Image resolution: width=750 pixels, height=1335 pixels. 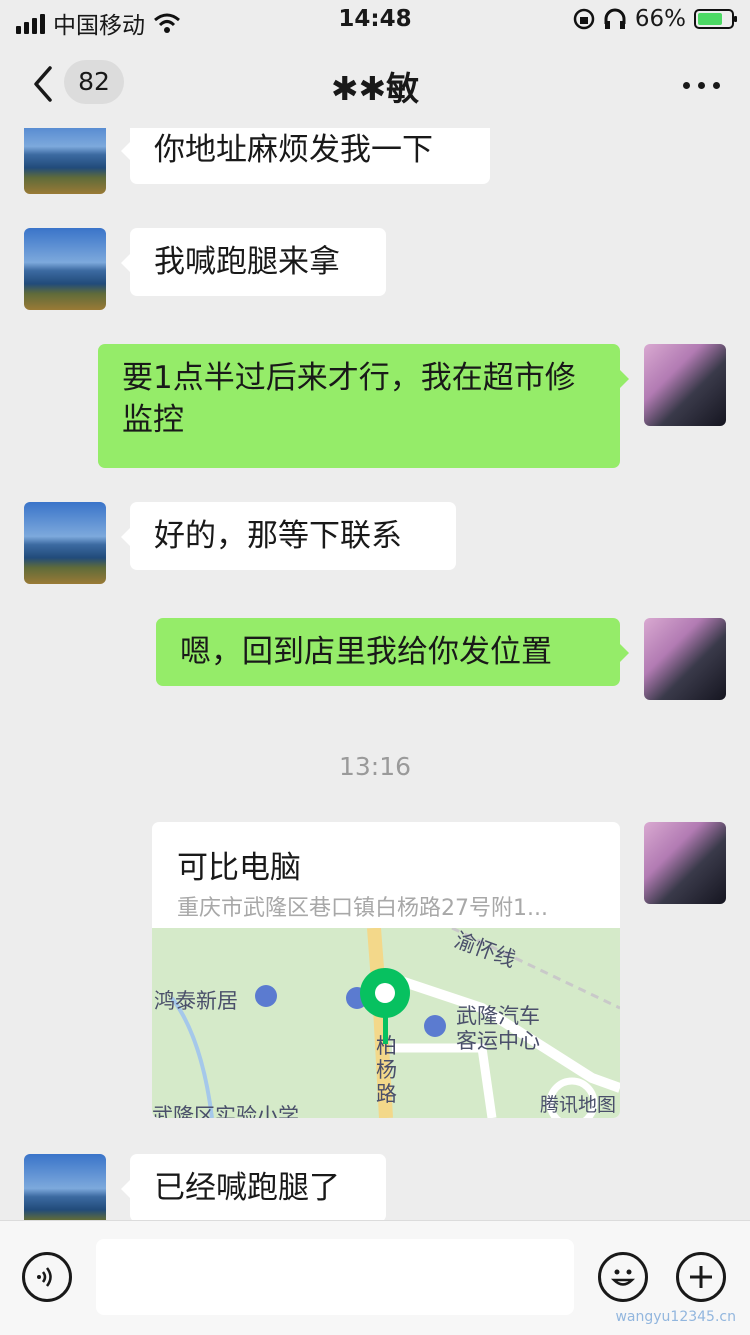 What do you see at coordinates (239, 868) in the screenshot?
I see `location-name: 可比电脑` at bounding box center [239, 868].